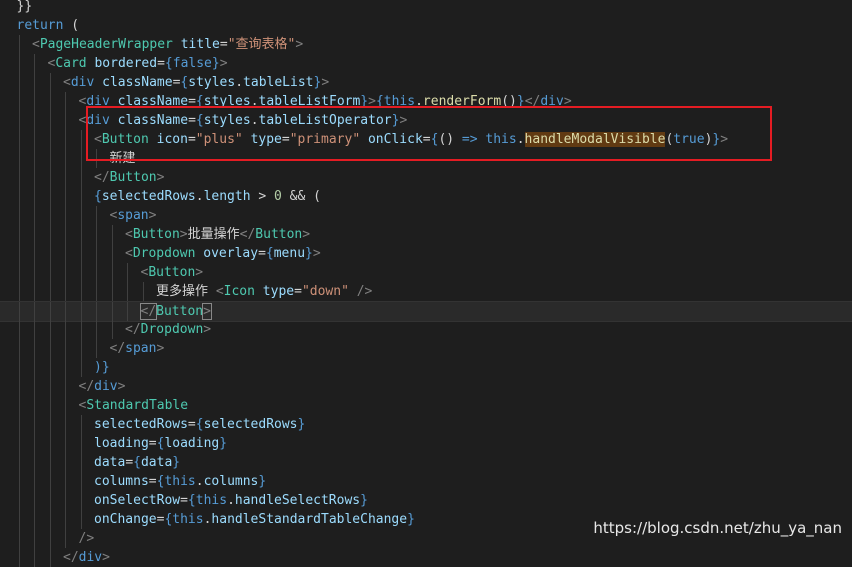  What do you see at coordinates (426, 82) in the screenshot?
I see `code-line: <div className={styles.tableList}>` at bounding box center [426, 82].